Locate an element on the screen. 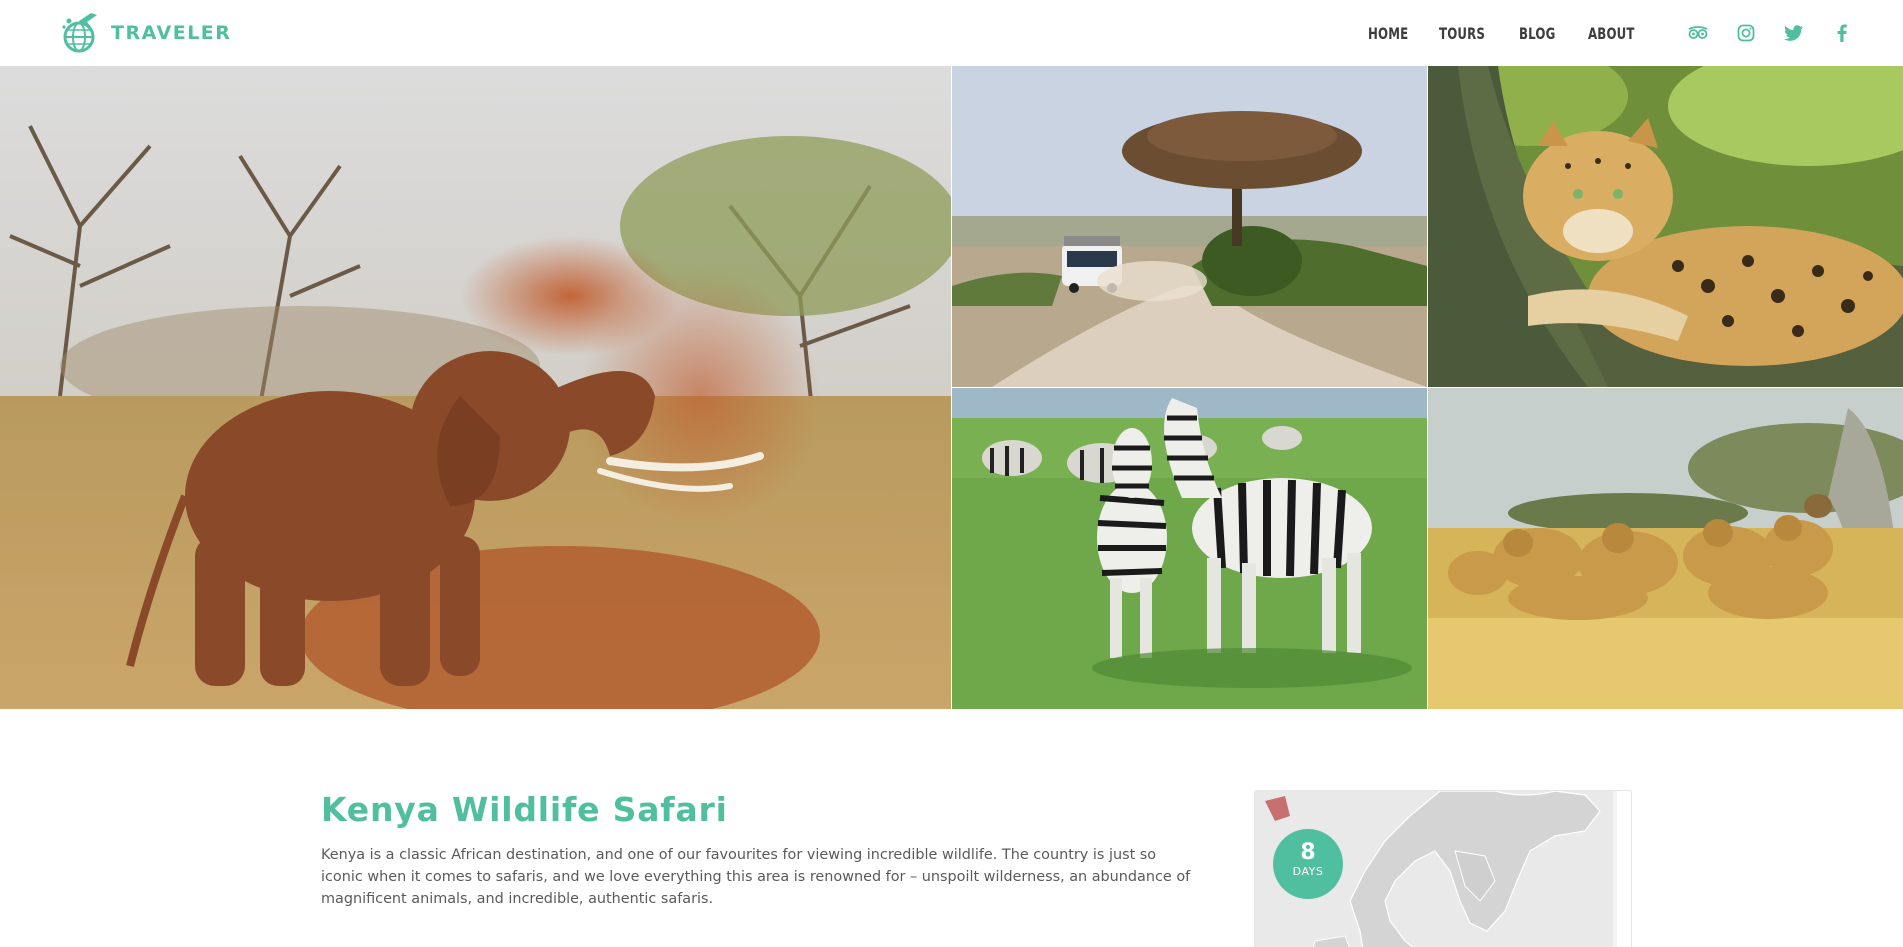 Image resolution: width=1903 pixels, height=947 pixels. nav-blog: BLOG is located at coordinates (1537, 33).